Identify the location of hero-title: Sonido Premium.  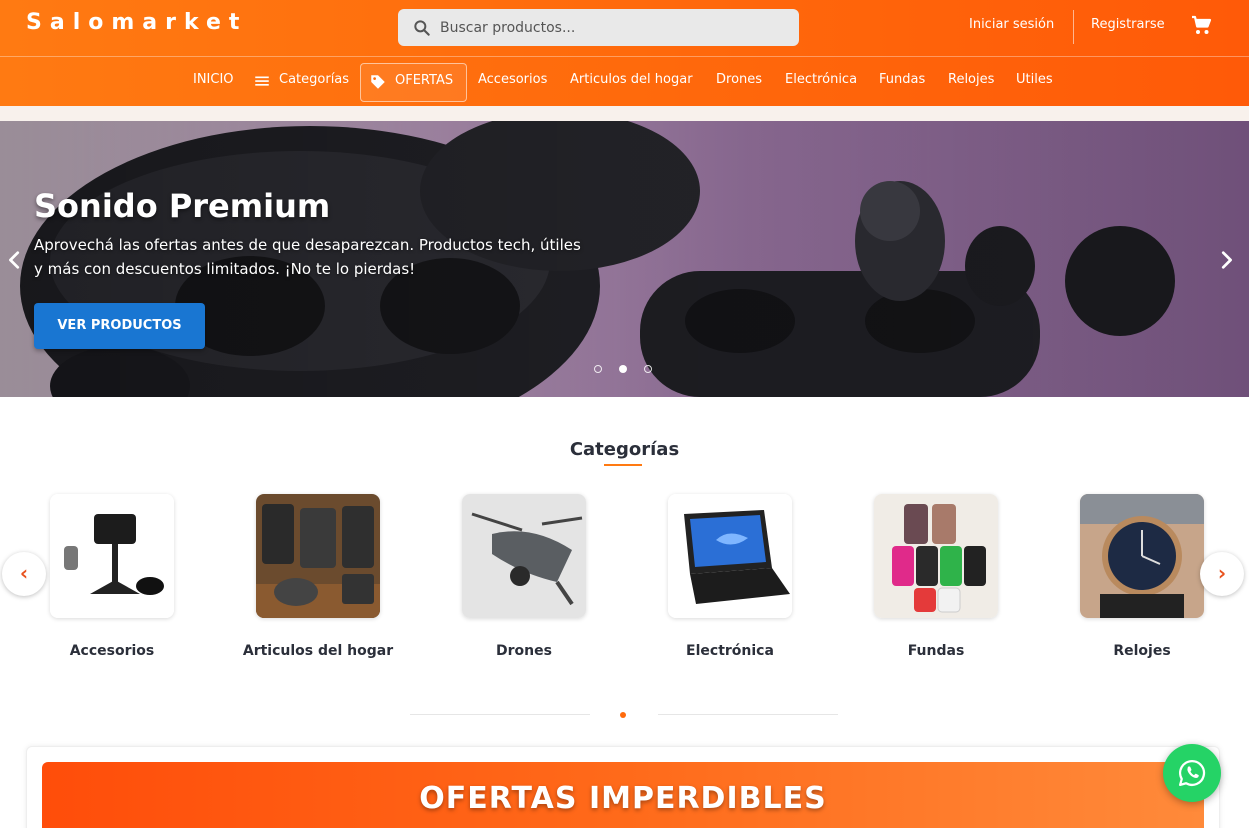
(182, 206).